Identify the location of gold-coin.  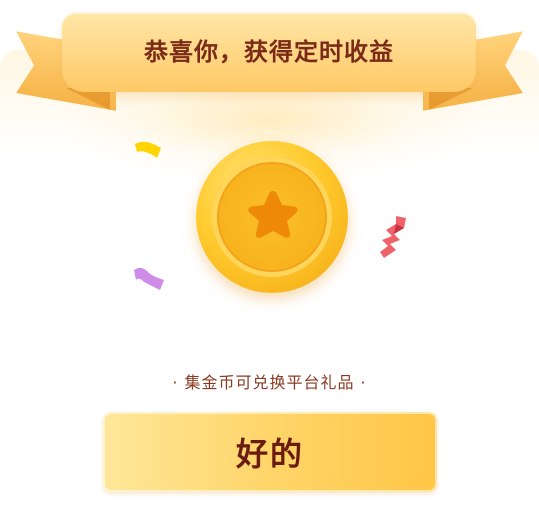
(272, 217).